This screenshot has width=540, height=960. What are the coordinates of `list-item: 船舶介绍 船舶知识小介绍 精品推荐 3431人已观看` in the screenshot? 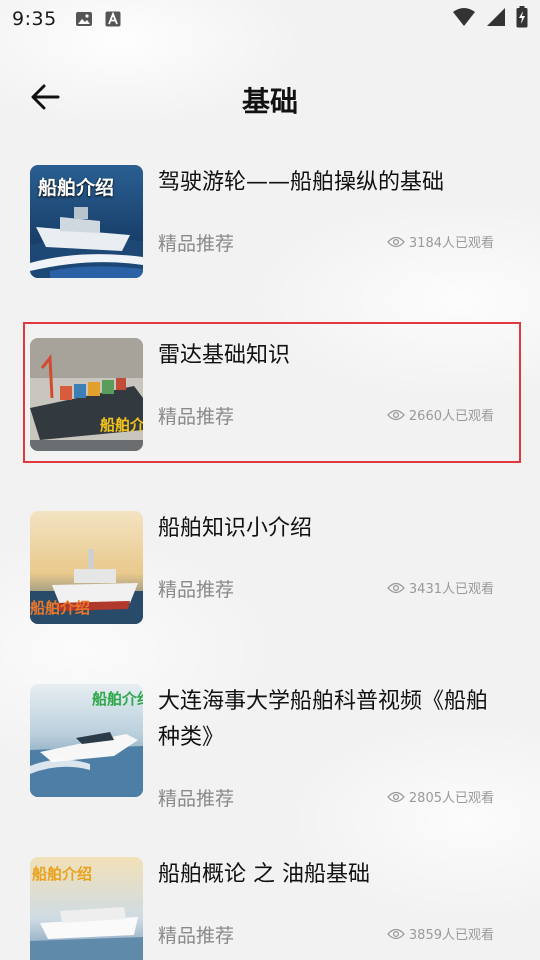 It's located at (270, 574).